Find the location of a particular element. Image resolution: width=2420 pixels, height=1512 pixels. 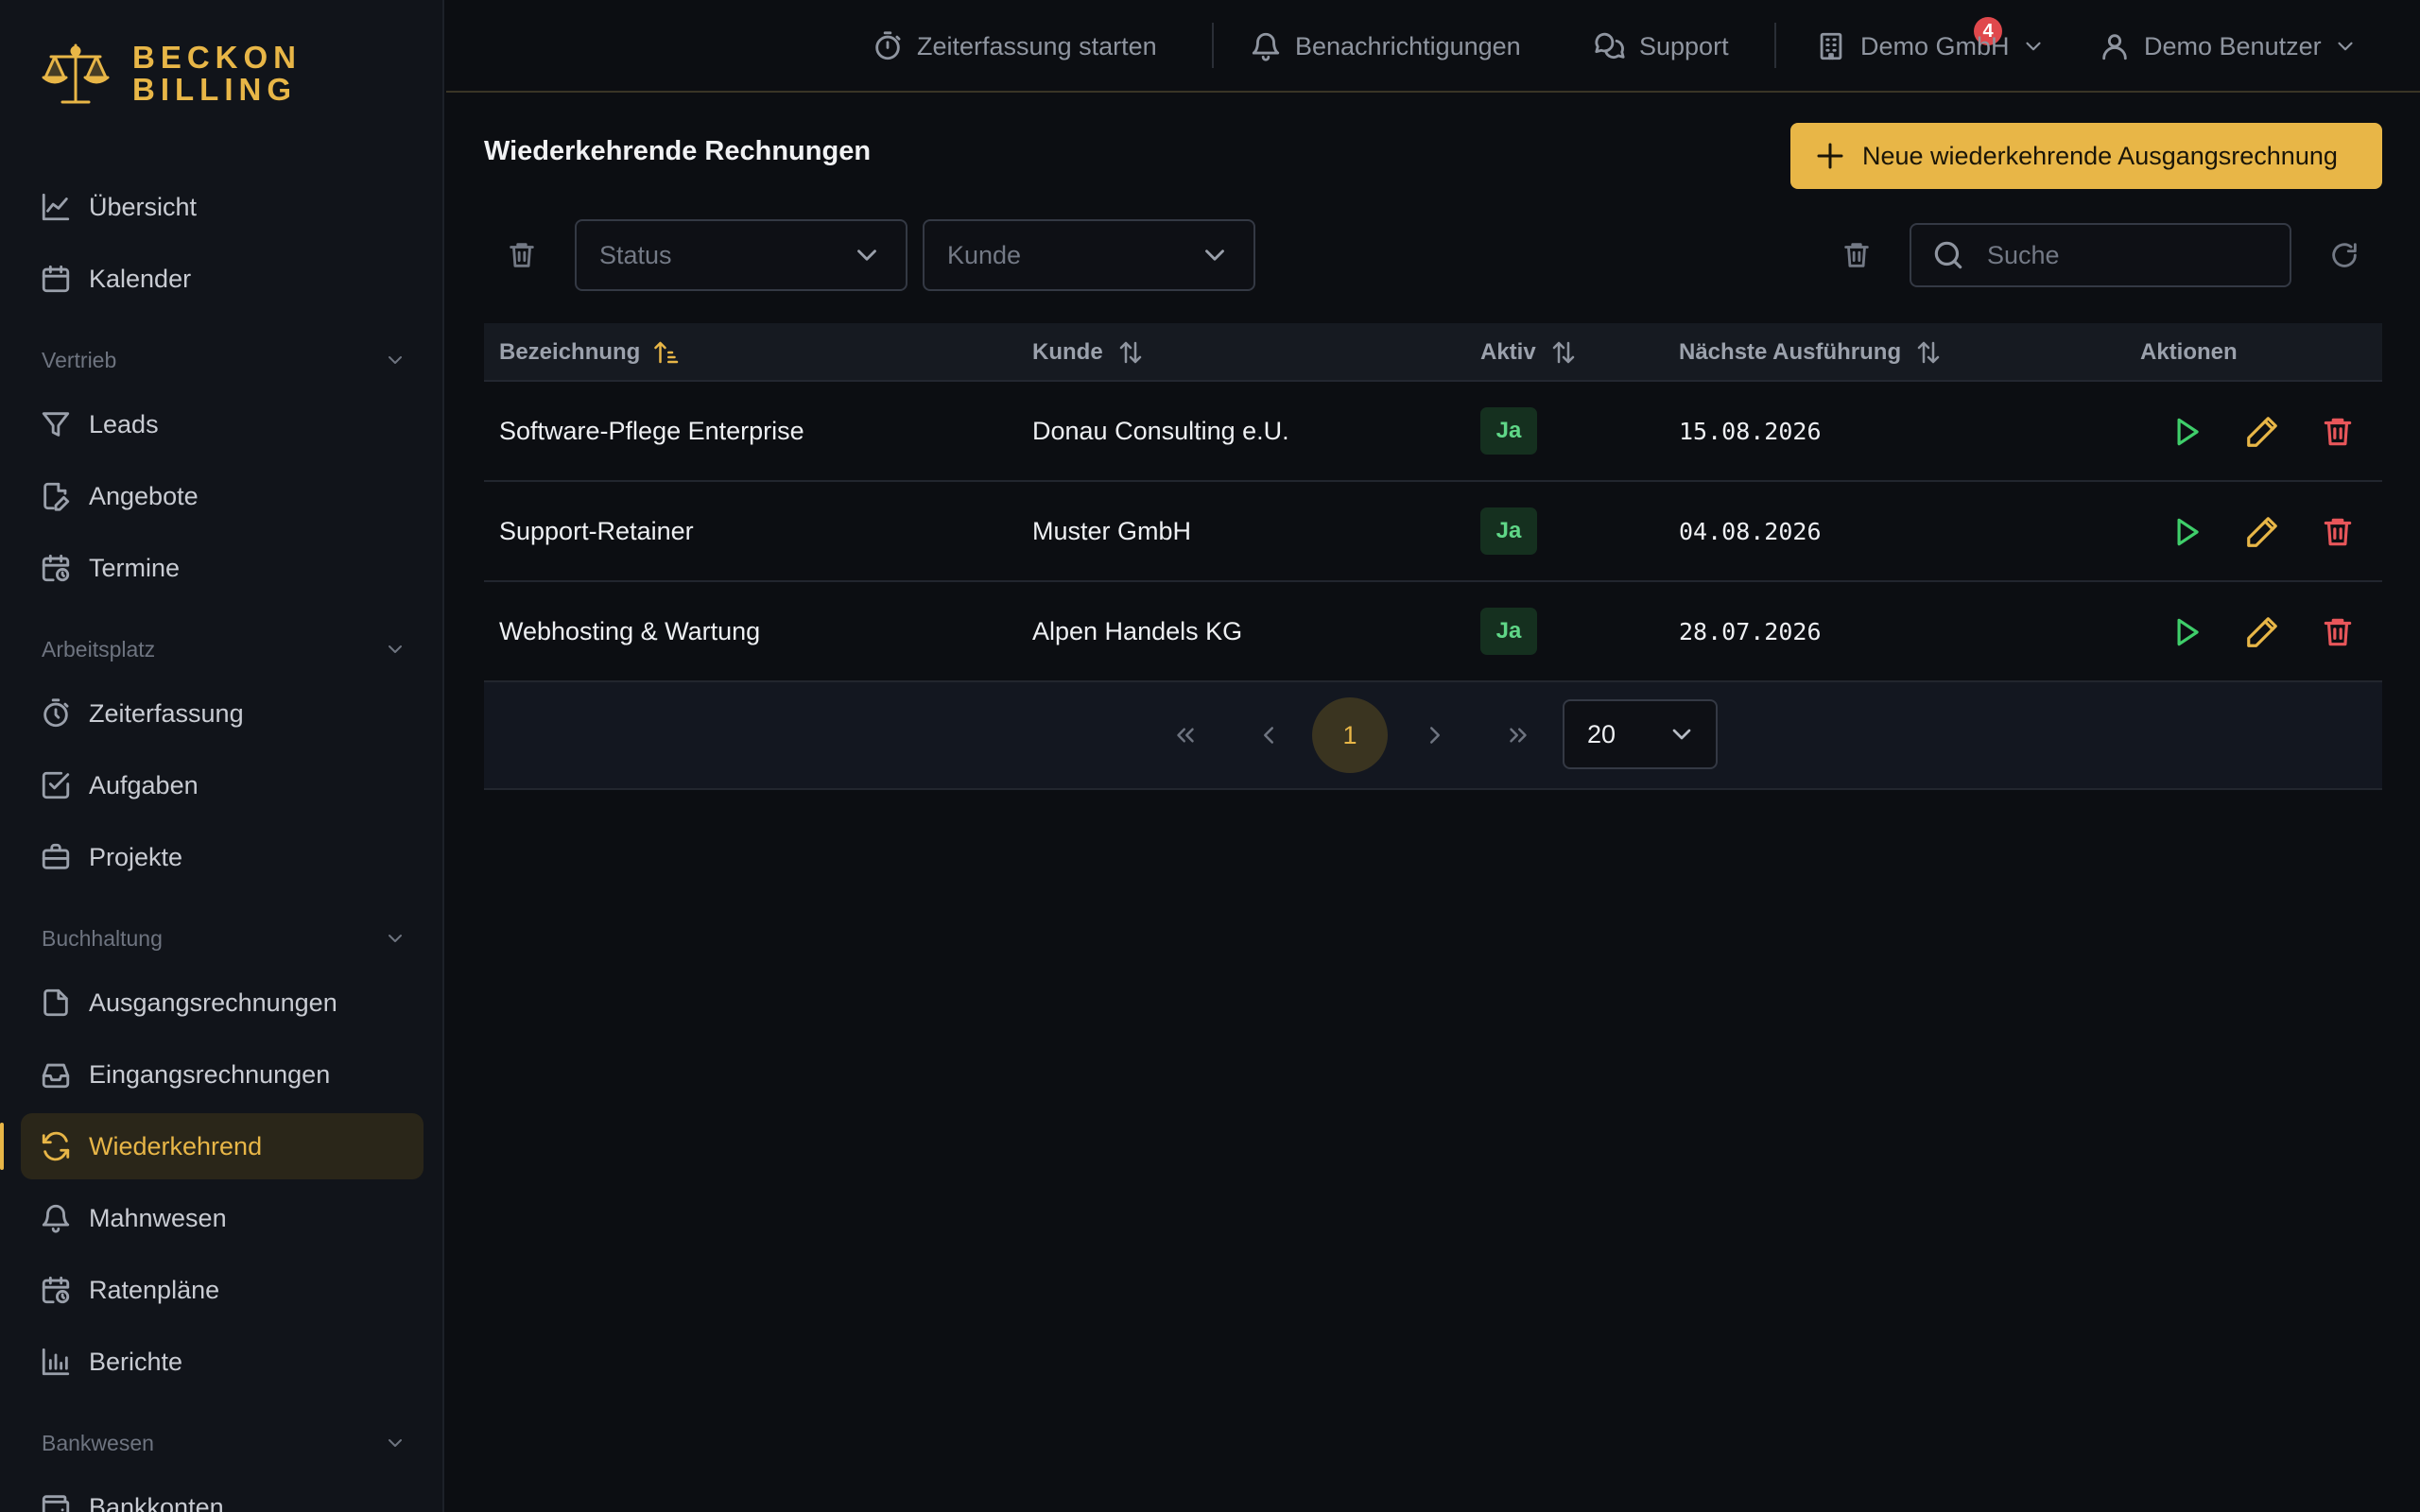

brand-line-1: BECKON is located at coordinates (217, 57).